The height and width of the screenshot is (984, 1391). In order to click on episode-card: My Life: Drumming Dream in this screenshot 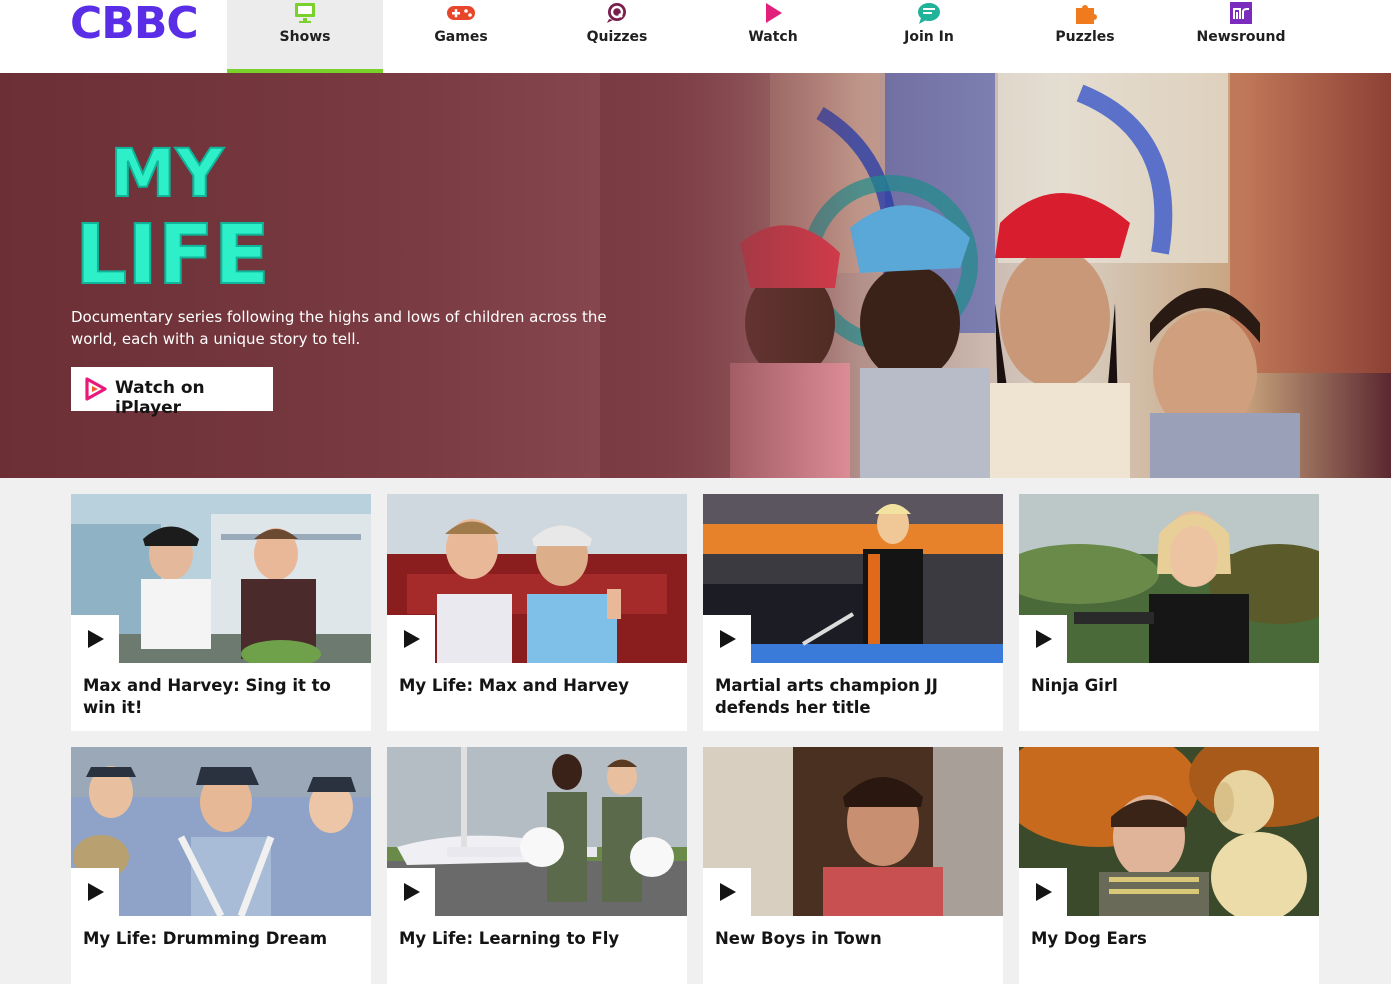, I will do `click(221, 865)`.